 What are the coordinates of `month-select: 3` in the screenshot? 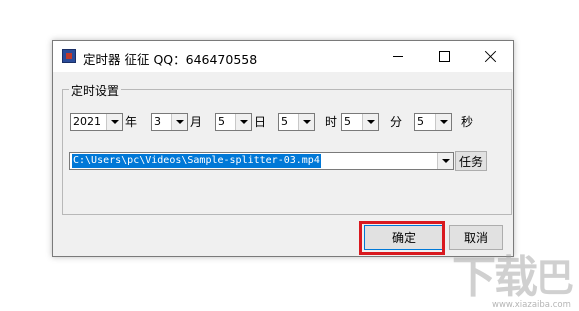 It's located at (169, 122).